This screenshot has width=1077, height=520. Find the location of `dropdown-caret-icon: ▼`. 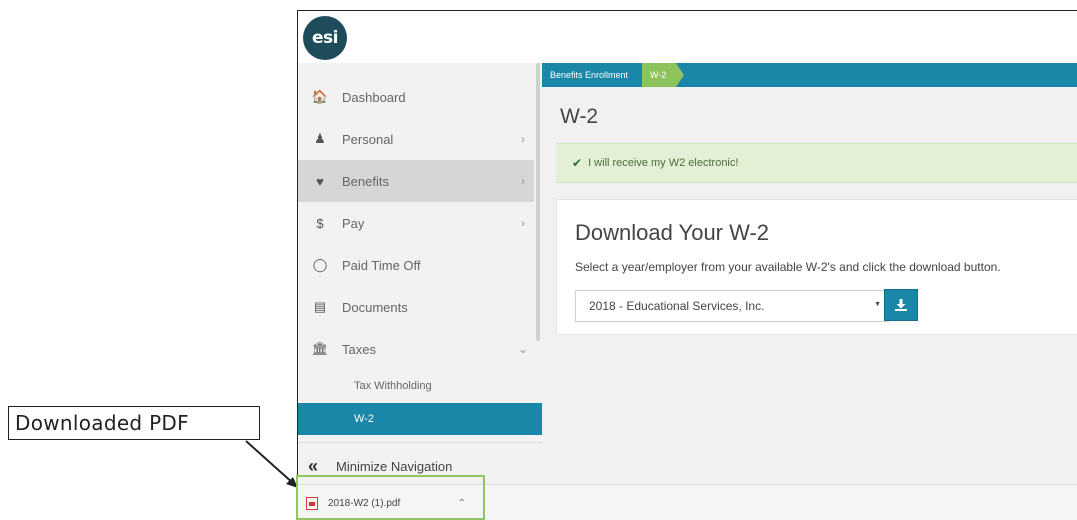

dropdown-caret-icon: ▼ is located at coordinates (877, 304).